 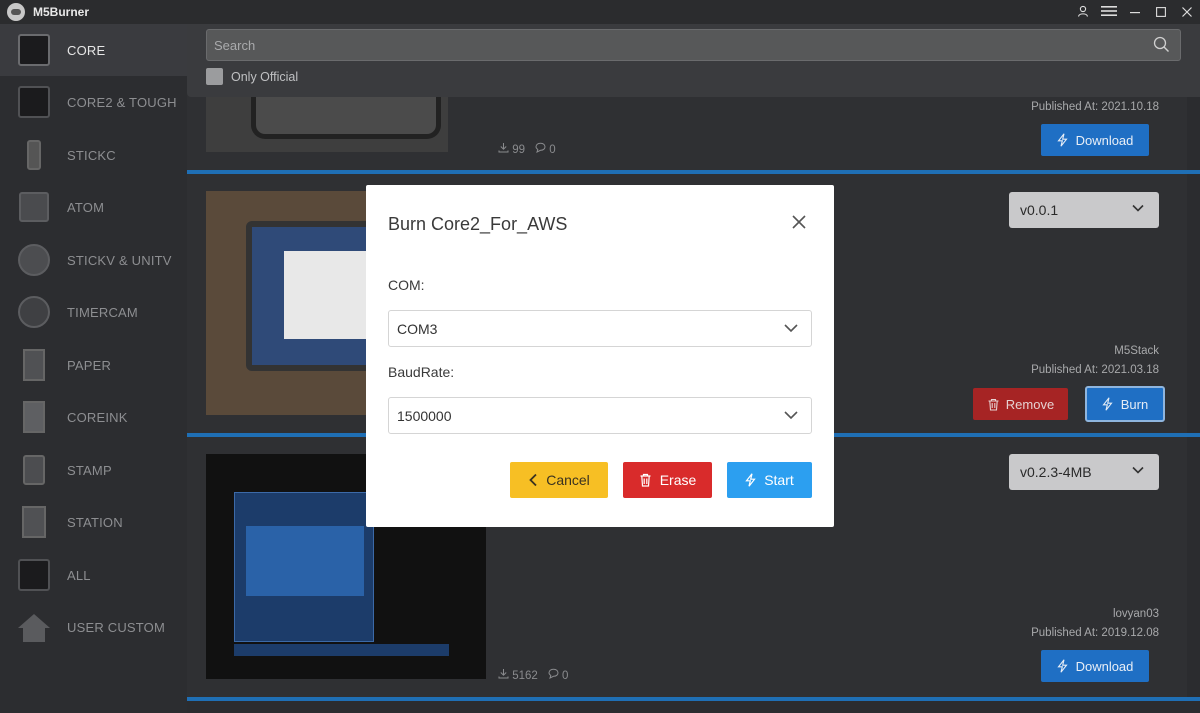 What do you see at coordinates (533, 480) in the screenshot?
I see `chevron-left-icon` at bounding box center [533, 480].